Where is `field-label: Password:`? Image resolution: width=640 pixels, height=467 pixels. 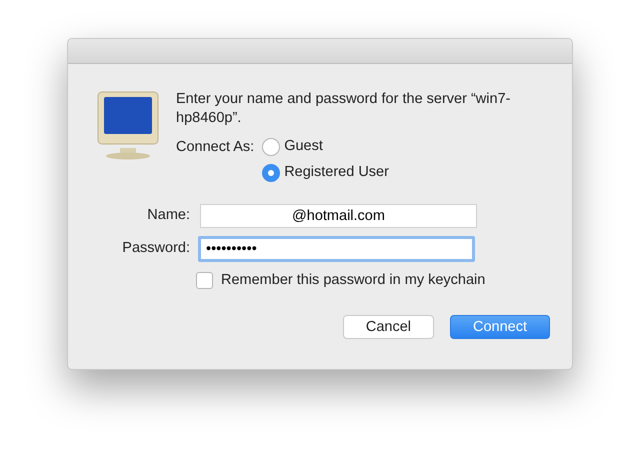 field-label: Password: is located at coordinates (155, 248).